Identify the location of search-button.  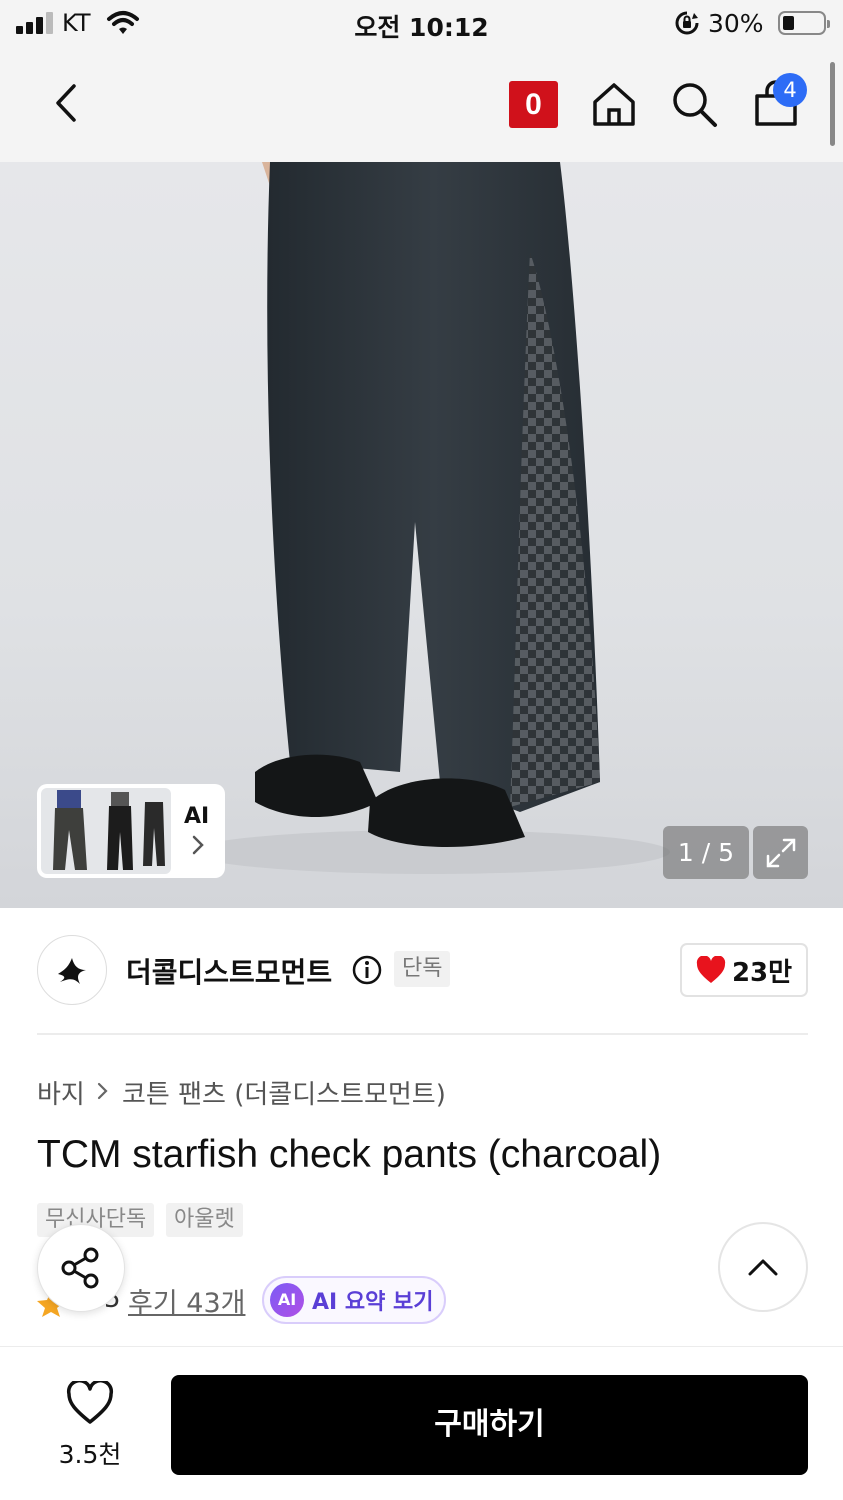
(694, 104).